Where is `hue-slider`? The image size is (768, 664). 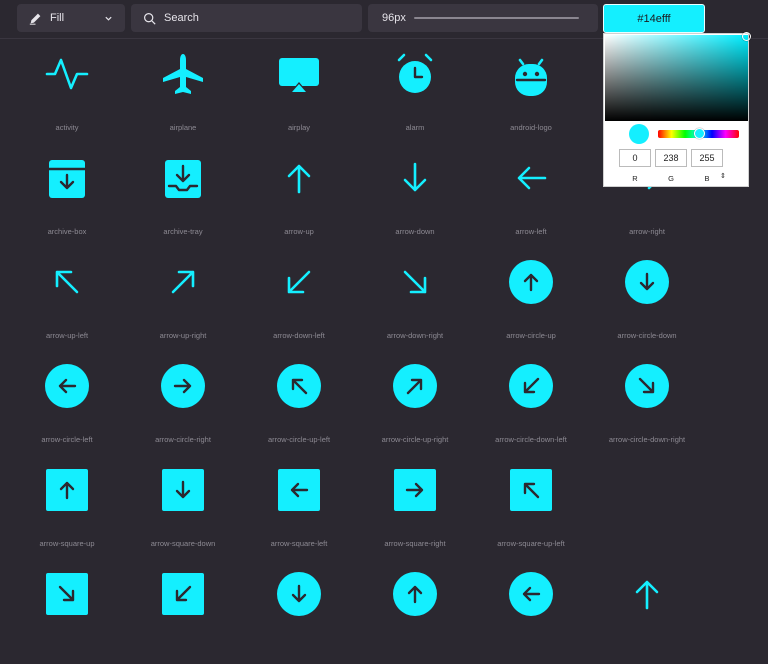
hue-slider is located at coordinates (698, 133).